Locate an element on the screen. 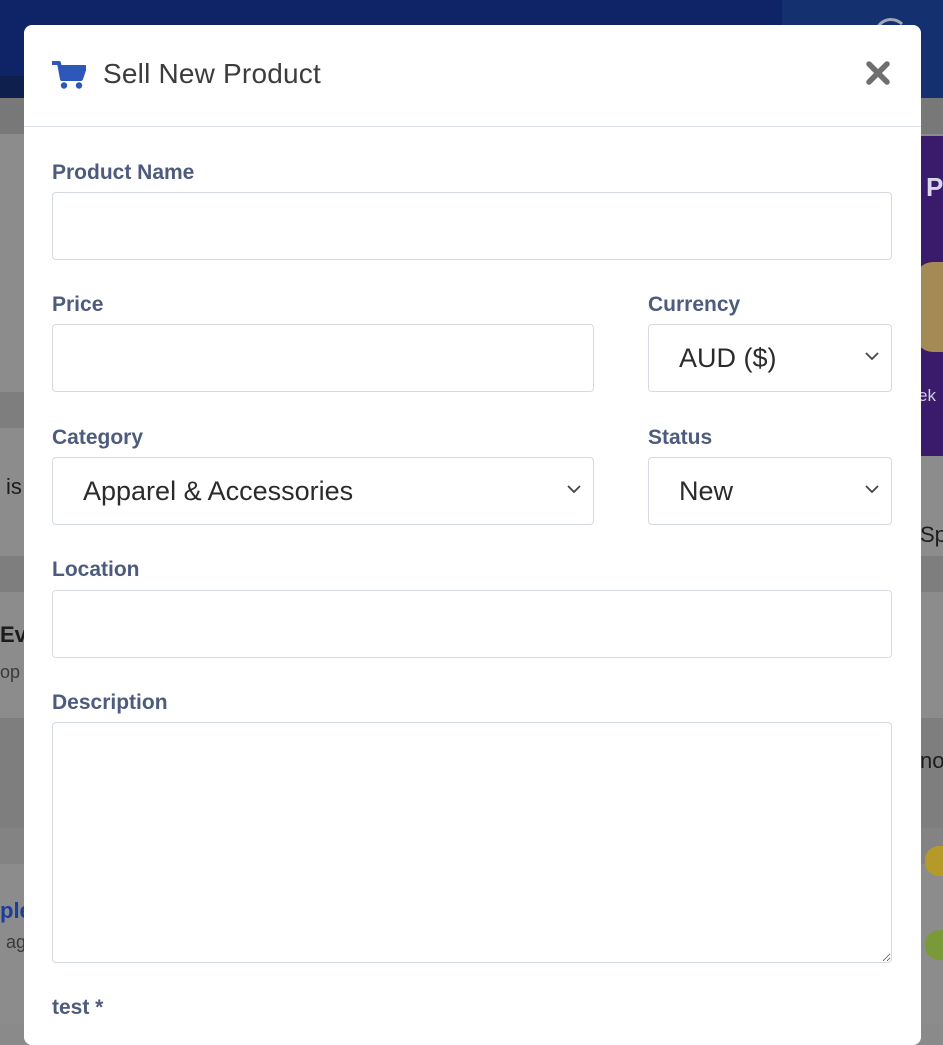 The width and height of the screenshot is (943, 1045). test-label: test * is located at coordinates (78, 1007).